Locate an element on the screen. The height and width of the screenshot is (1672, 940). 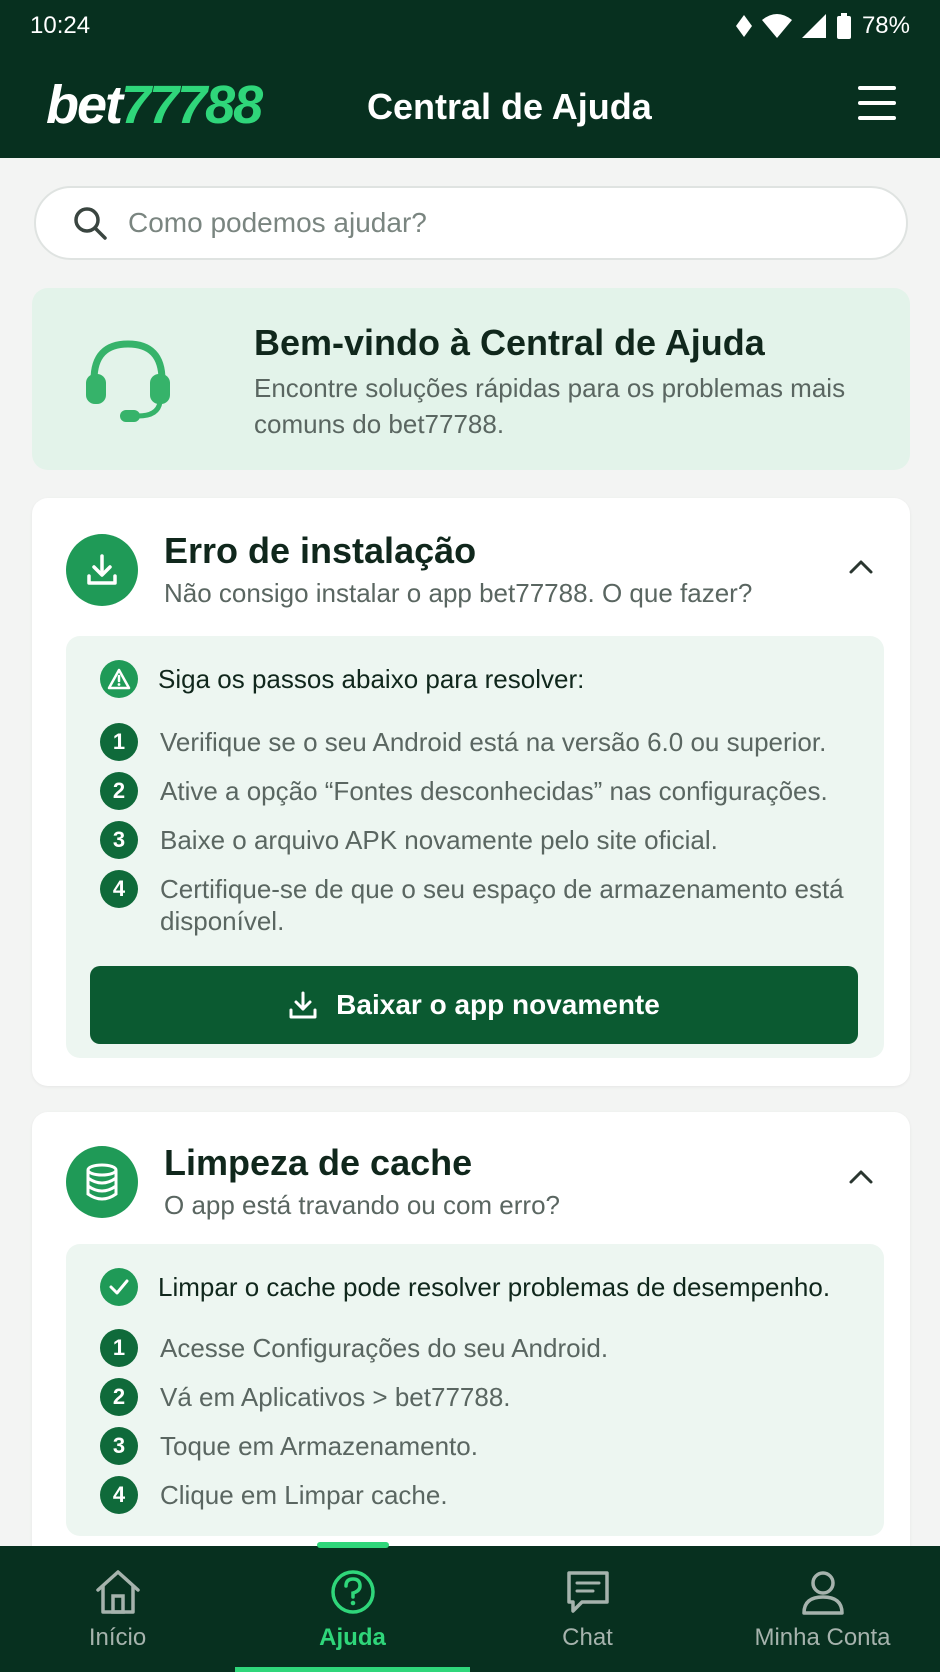
card-title: Limpeza de cache is located at coordinates (318, 1162).